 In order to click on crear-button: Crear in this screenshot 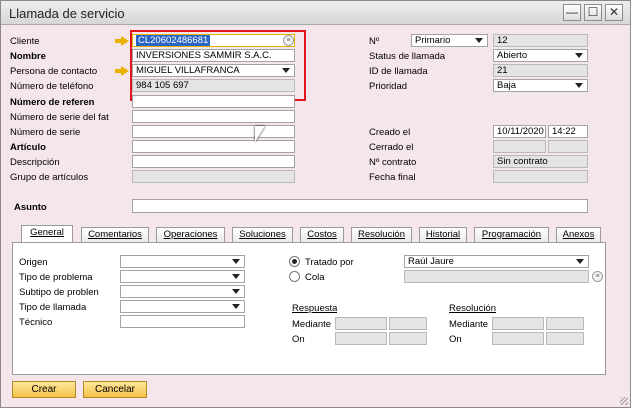, I will do `click(44, 389)`.